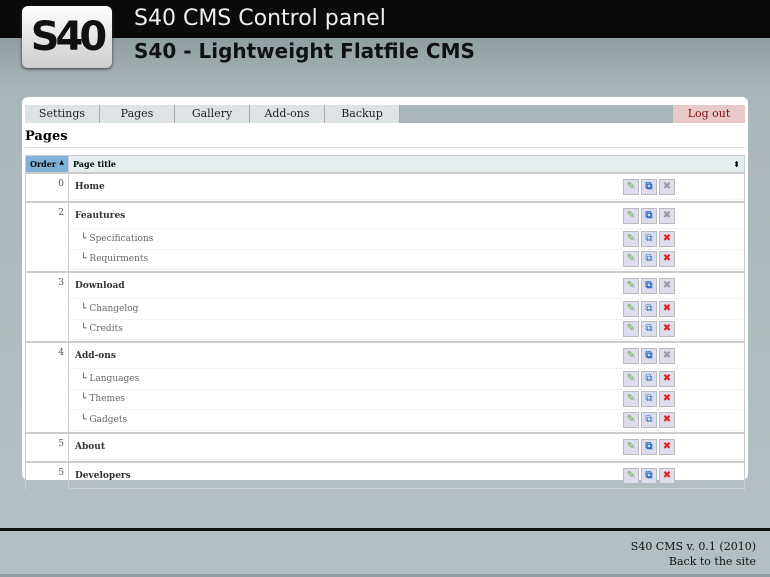  What do you see at coordinates (356, 399) in the screenshot?
I see `page-name: Themes` at bounding box center [356, 399].